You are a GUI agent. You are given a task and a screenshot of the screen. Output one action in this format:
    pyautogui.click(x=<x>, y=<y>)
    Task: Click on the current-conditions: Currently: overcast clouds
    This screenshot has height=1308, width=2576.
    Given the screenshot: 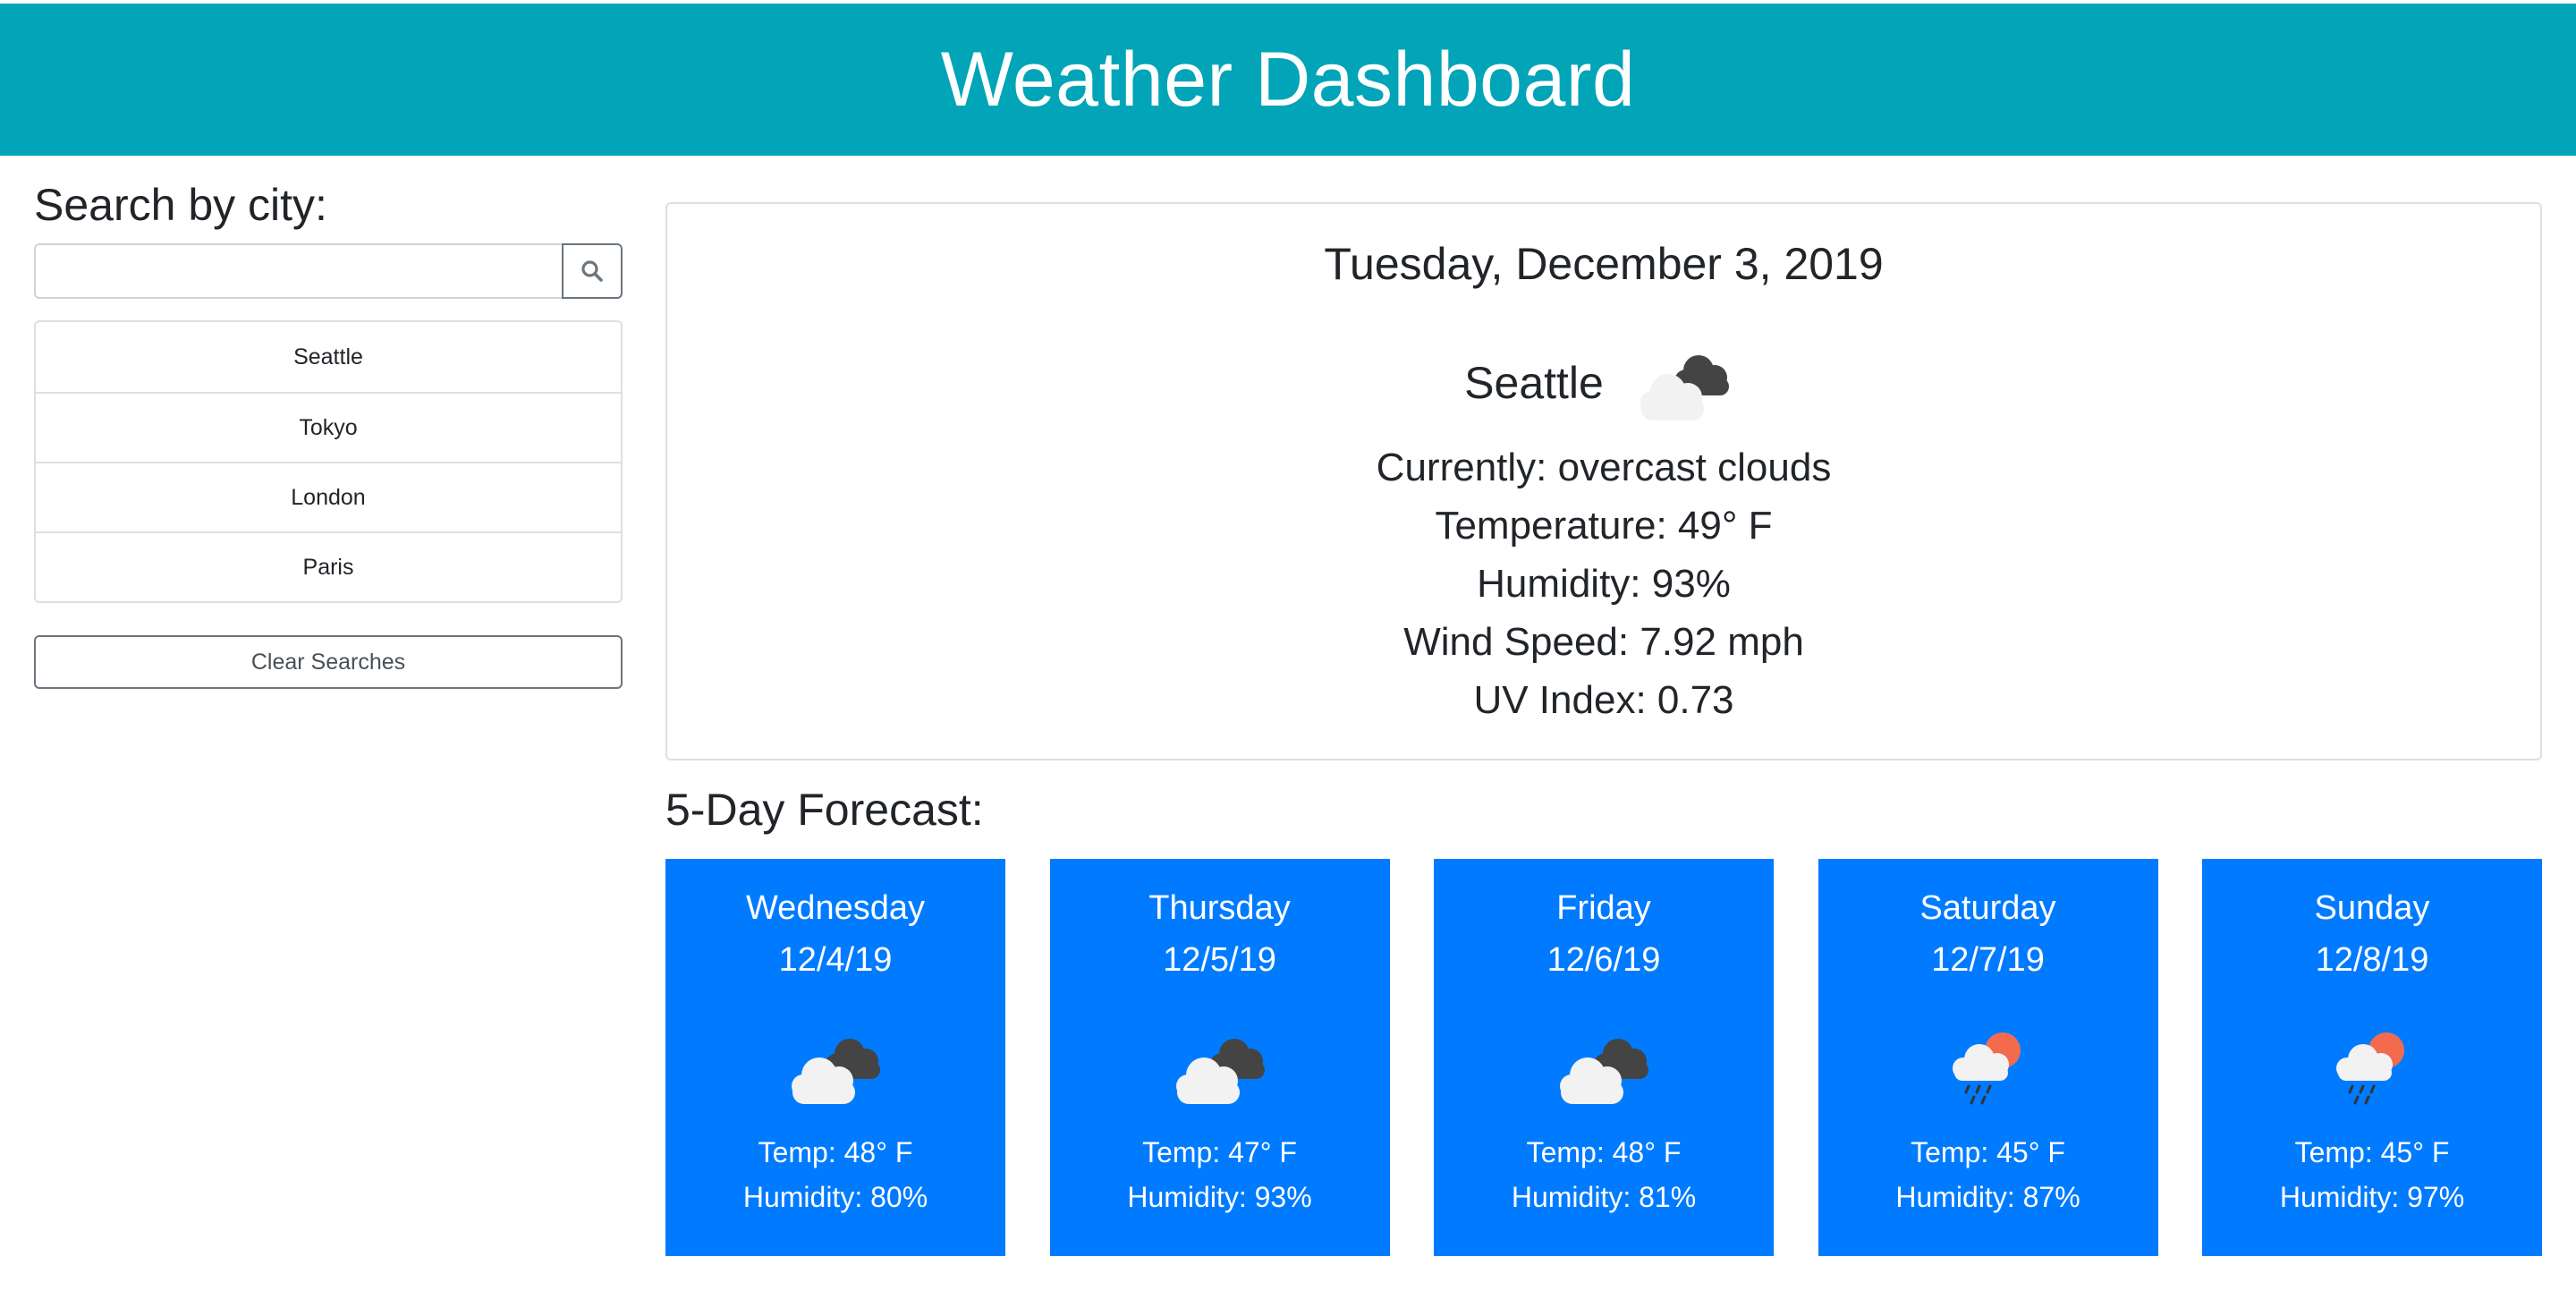 What is the action you would take?
    pyautogui.click(x=1604, y=467)
    